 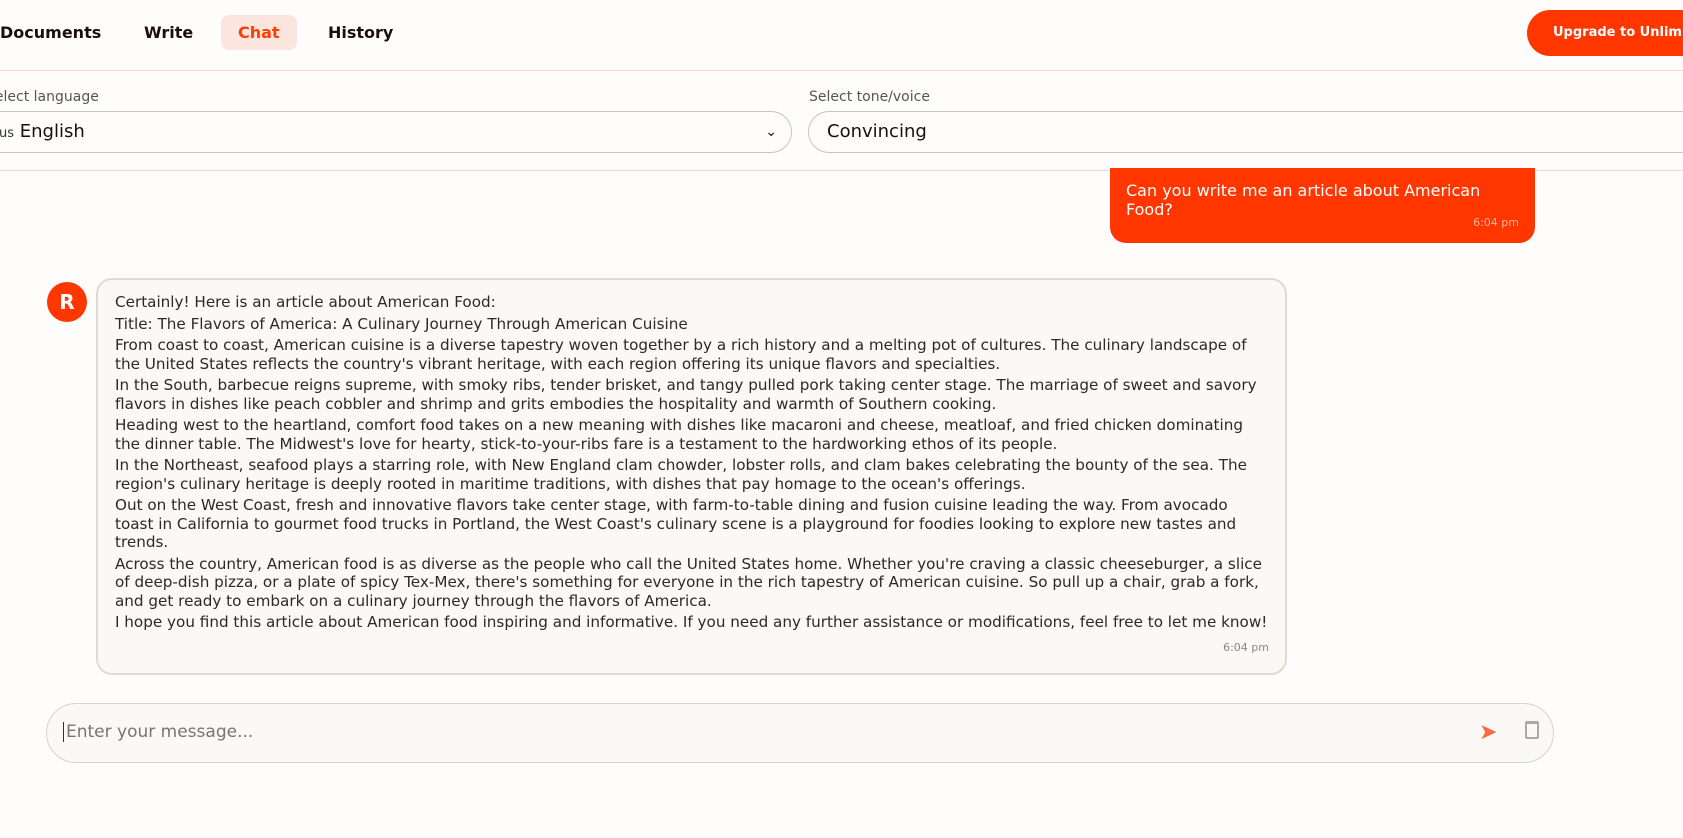 I want to click on tab-history: History, so click(x=360, y=32).